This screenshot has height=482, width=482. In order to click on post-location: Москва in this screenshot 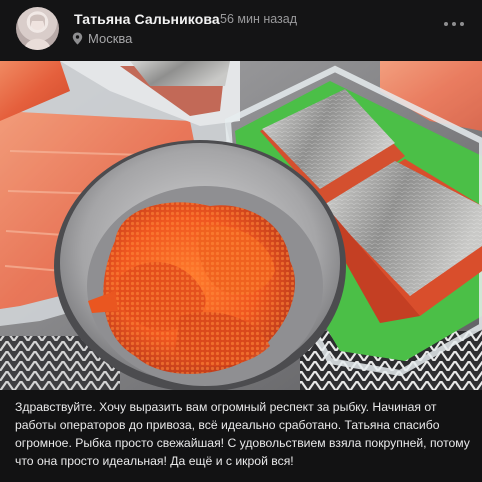, I will do `click(102, 38)`.